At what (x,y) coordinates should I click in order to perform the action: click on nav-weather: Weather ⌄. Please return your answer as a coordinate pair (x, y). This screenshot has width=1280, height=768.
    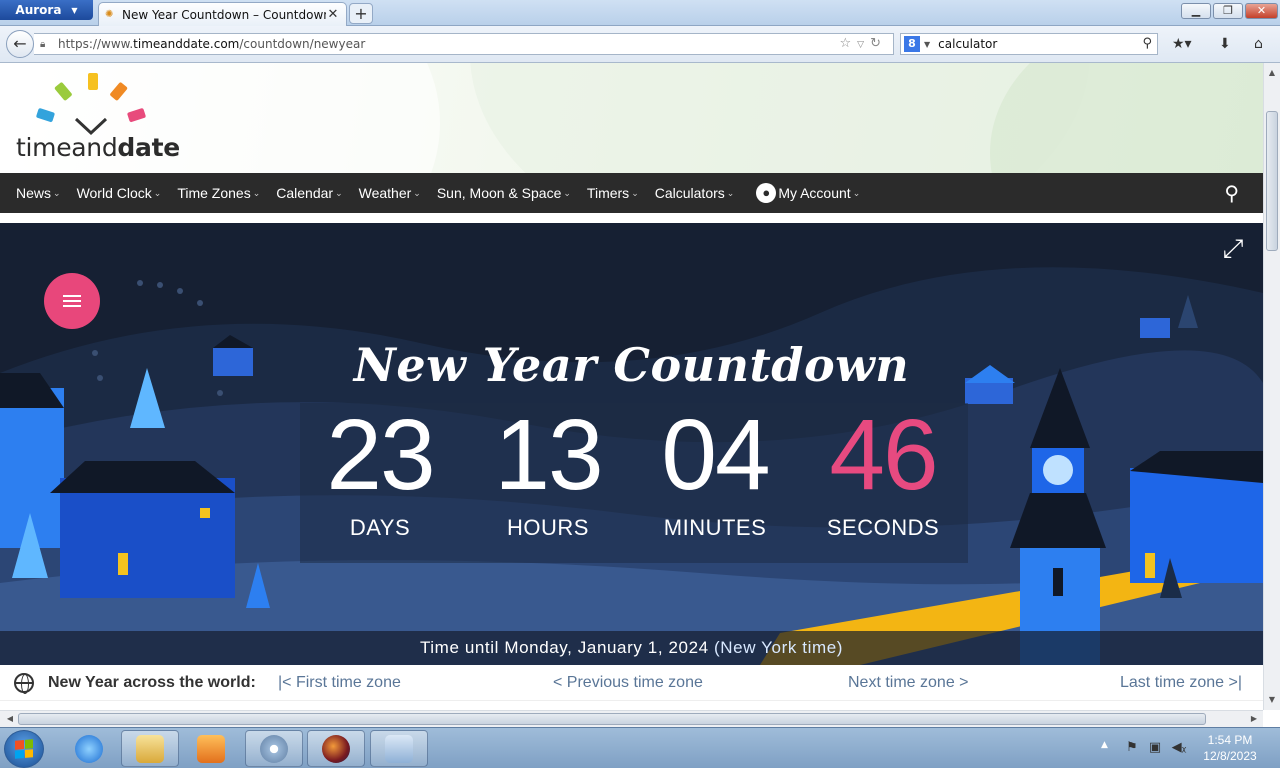
    Looking at the image, I should click on (390, 193).